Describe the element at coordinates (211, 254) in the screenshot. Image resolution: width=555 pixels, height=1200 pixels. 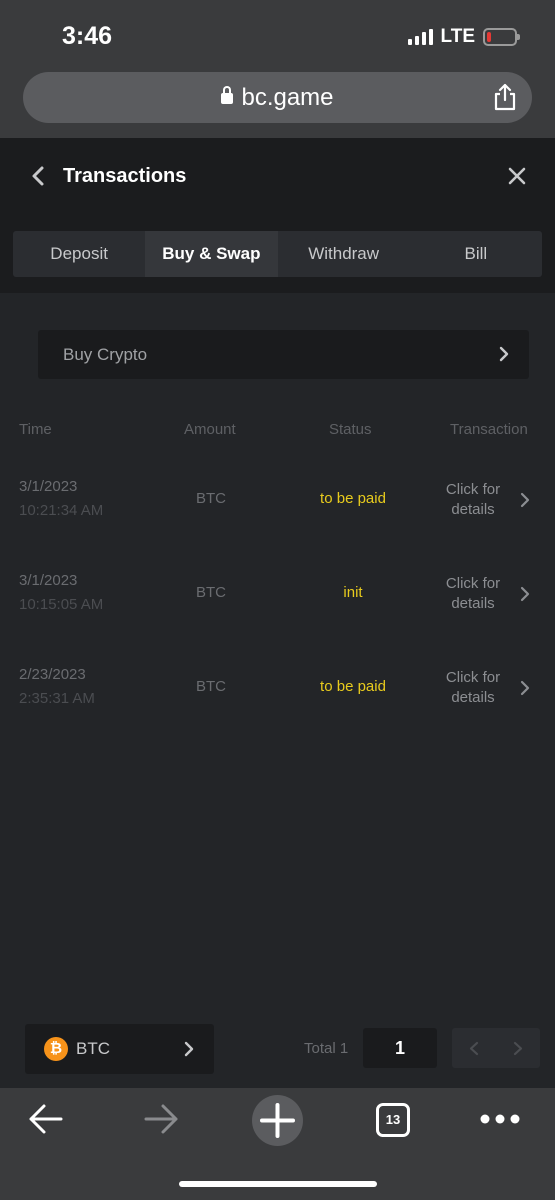
I see `tab-buy-swap: Buy & Swap` at that location.